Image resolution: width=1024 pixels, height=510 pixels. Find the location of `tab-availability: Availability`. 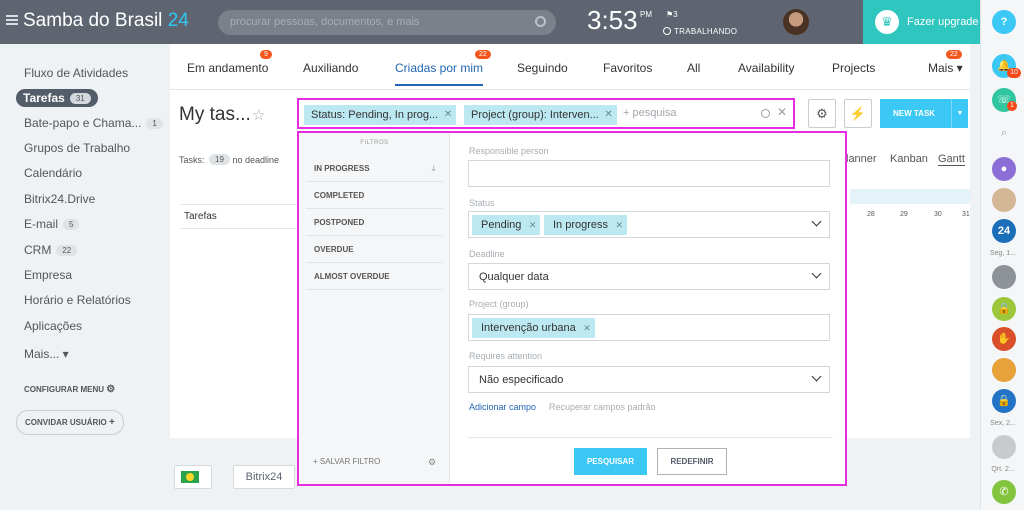

tab-availability: Availability is located at coordinates (766, 68).